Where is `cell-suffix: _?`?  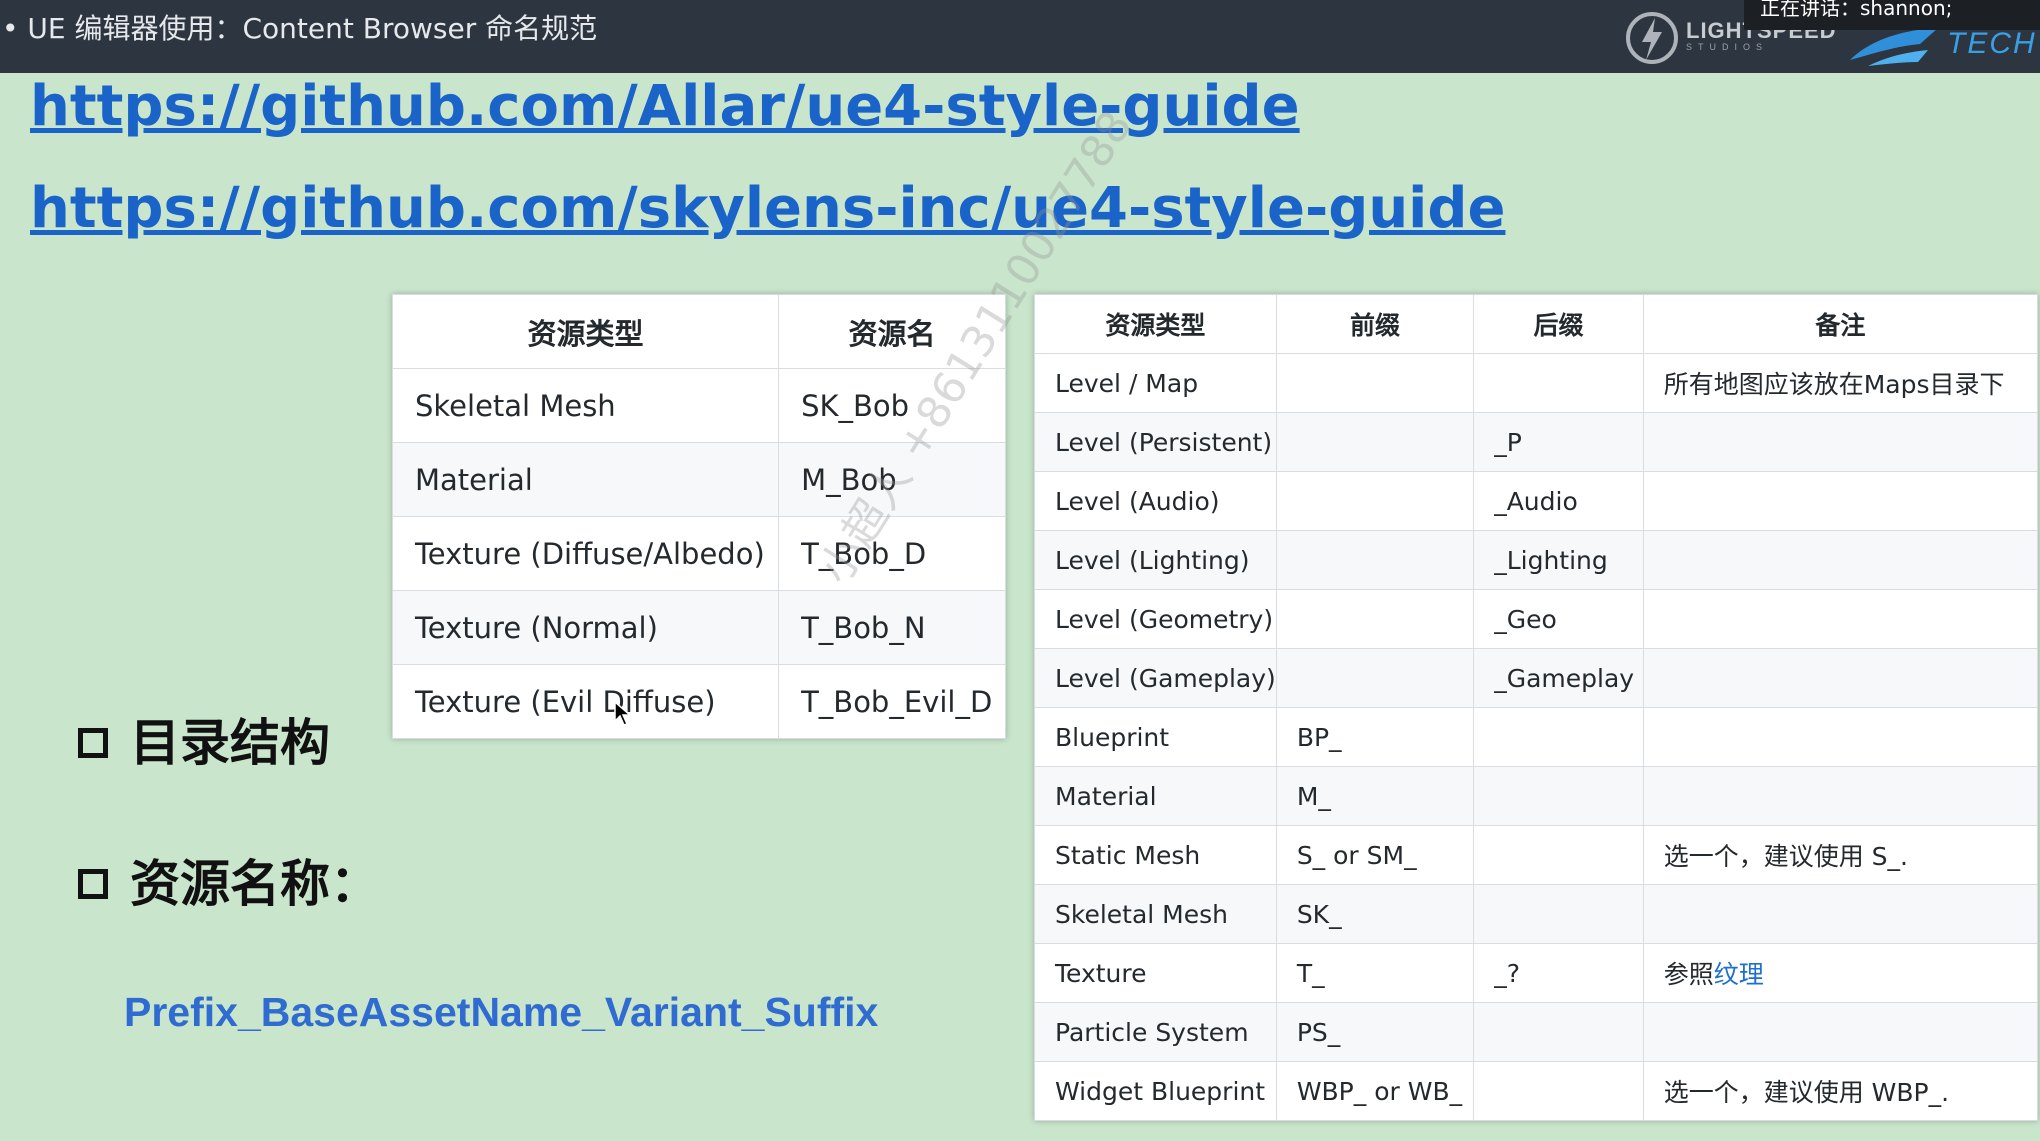
cell-suffix: _? is located at coordinates (1558, 973).